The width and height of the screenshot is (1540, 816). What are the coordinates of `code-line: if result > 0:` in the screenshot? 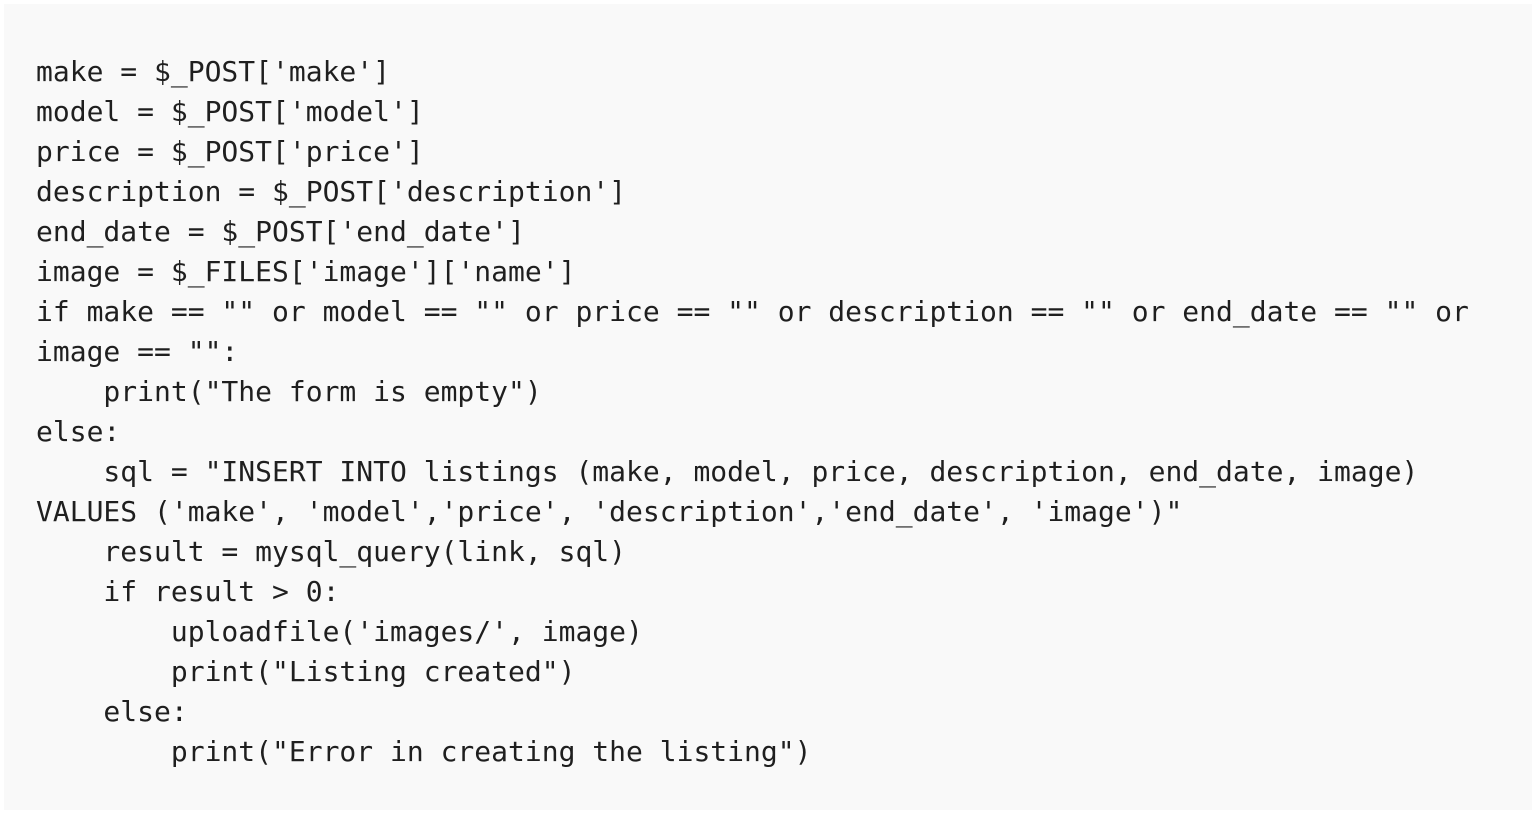 It's located at (188, 591).